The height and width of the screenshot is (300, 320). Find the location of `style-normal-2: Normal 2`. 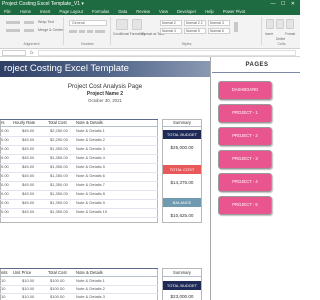

style-normal-2: Normal 2 is located at coordinates (171, 23).